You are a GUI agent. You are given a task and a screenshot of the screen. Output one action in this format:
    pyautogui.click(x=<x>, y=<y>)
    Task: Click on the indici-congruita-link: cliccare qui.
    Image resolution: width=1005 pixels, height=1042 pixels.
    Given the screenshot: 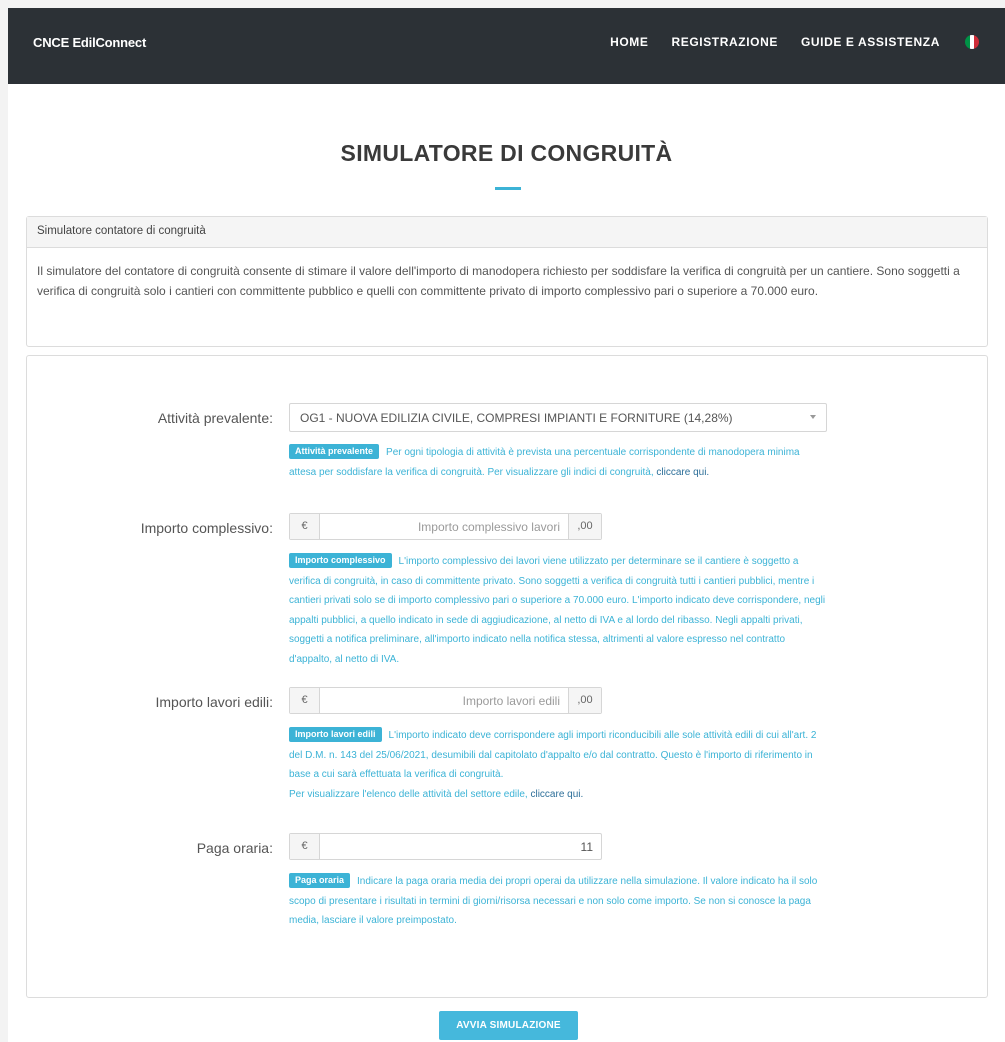 What is the action you would take?
    pyautogui.click(x=682, y=472)
    